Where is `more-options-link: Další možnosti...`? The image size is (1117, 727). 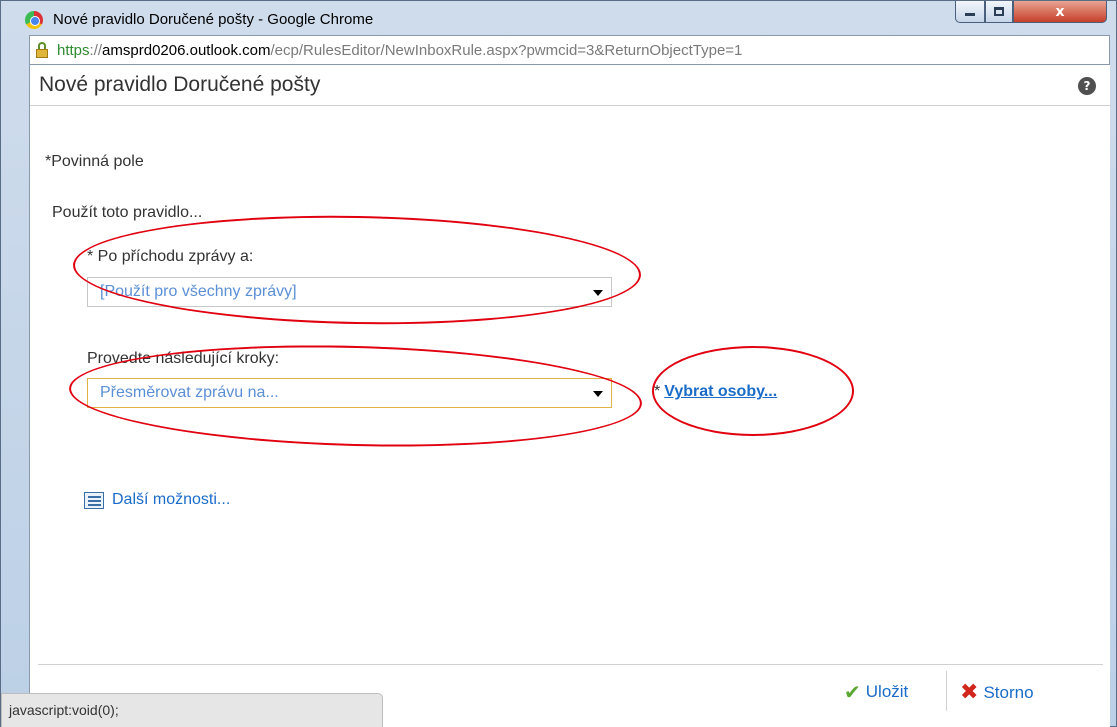 more-options-link: Další možnosti... is located at coordinates (157, 500).